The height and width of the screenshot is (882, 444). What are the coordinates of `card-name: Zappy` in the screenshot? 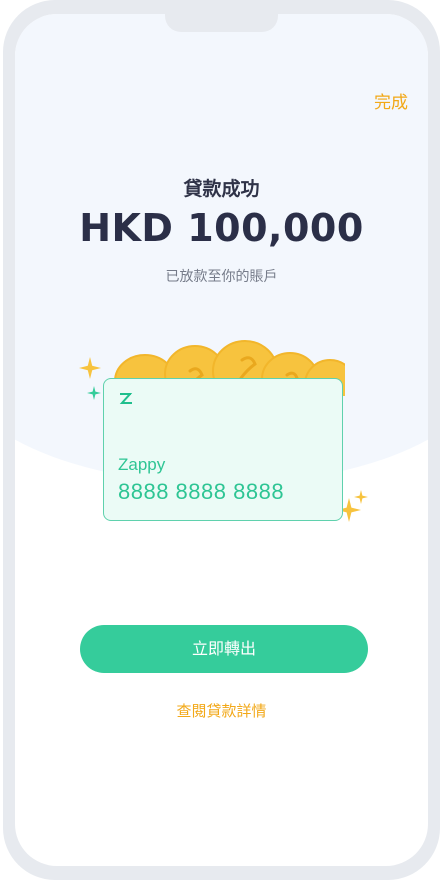 It's located at (142, 464).